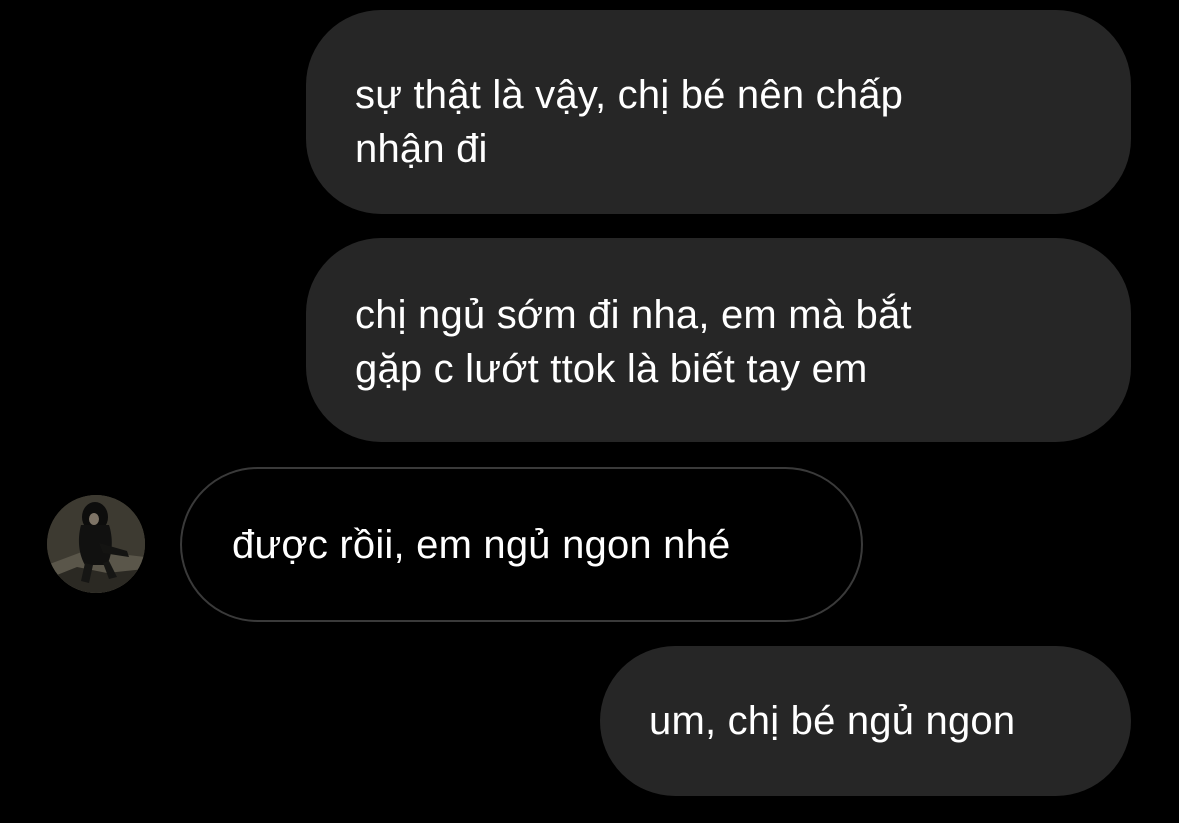 The image size is (1179, 823). I want to click on message-text: um, chị bé ngủ ngon, so click(832, 721).